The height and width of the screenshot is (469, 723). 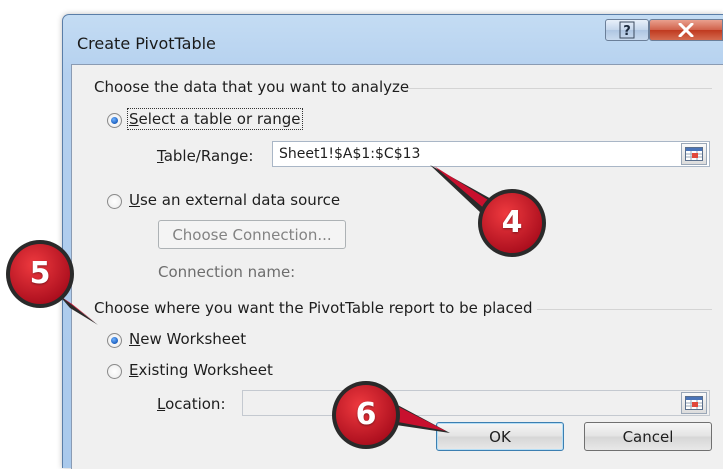 What do you see at coordinates (366, 414) in the screenshot?
I see `callout-6-number: 6` at bounding box center [366, 414].